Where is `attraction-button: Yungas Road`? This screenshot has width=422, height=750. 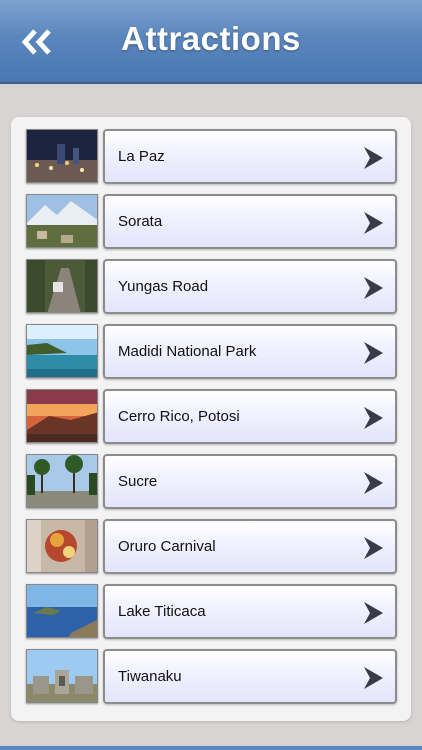 attraction-button: Yungas Road is located at coordinates (250, 286).